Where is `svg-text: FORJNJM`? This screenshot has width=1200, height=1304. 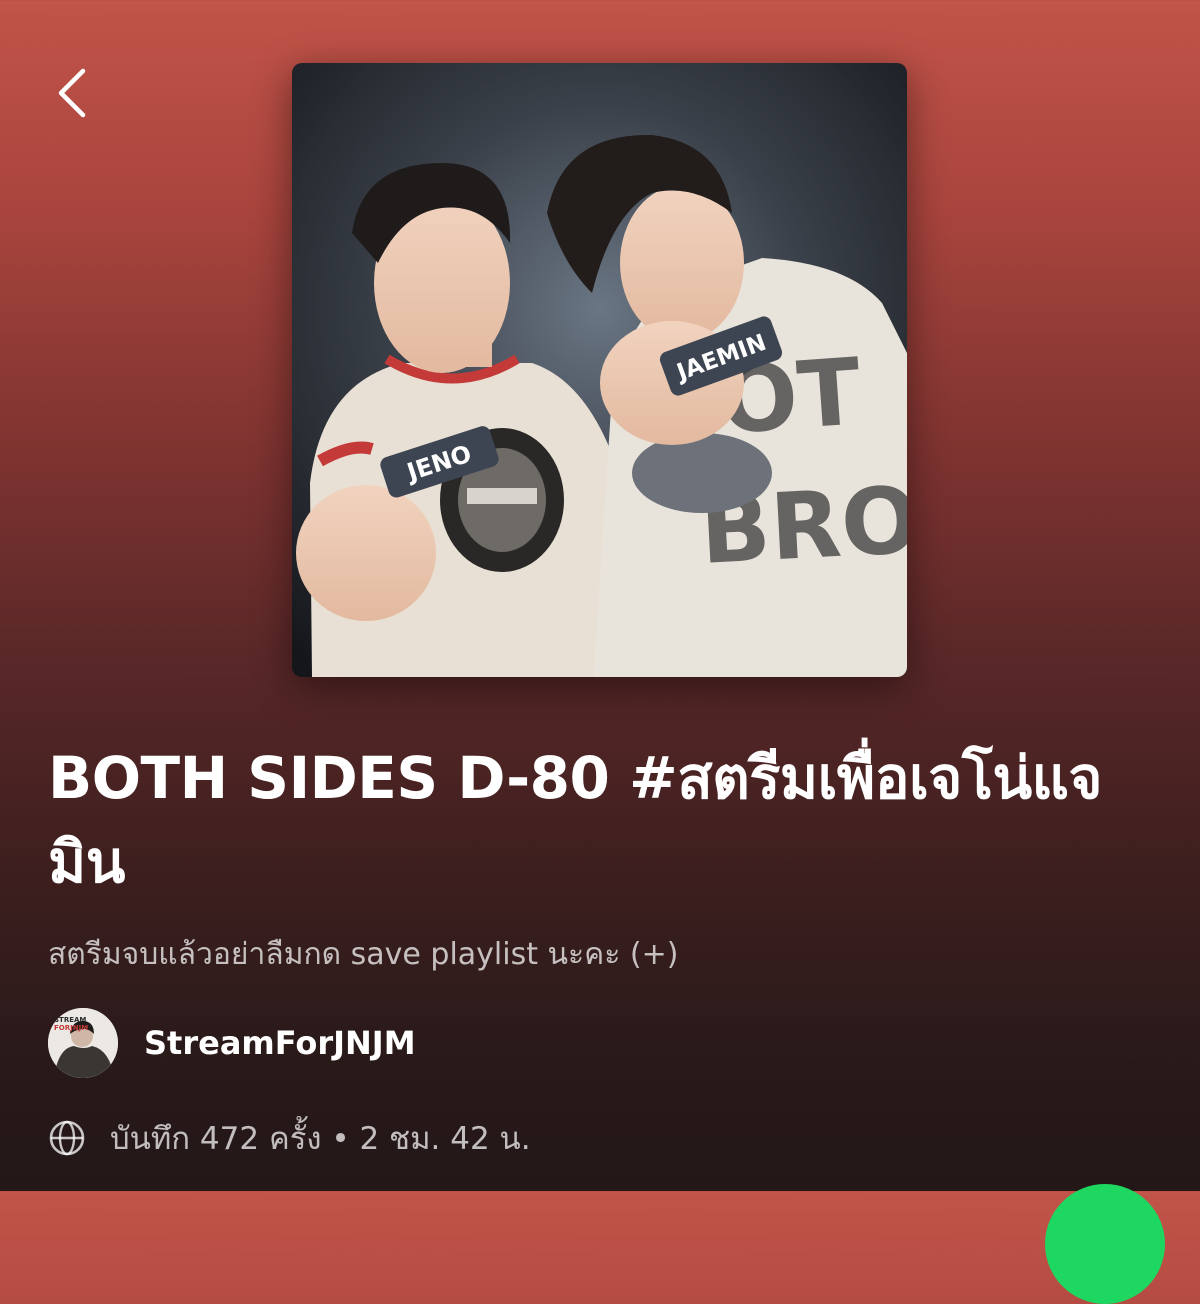 svg-text: FORJNJM is located at coordinates (71, 1028).